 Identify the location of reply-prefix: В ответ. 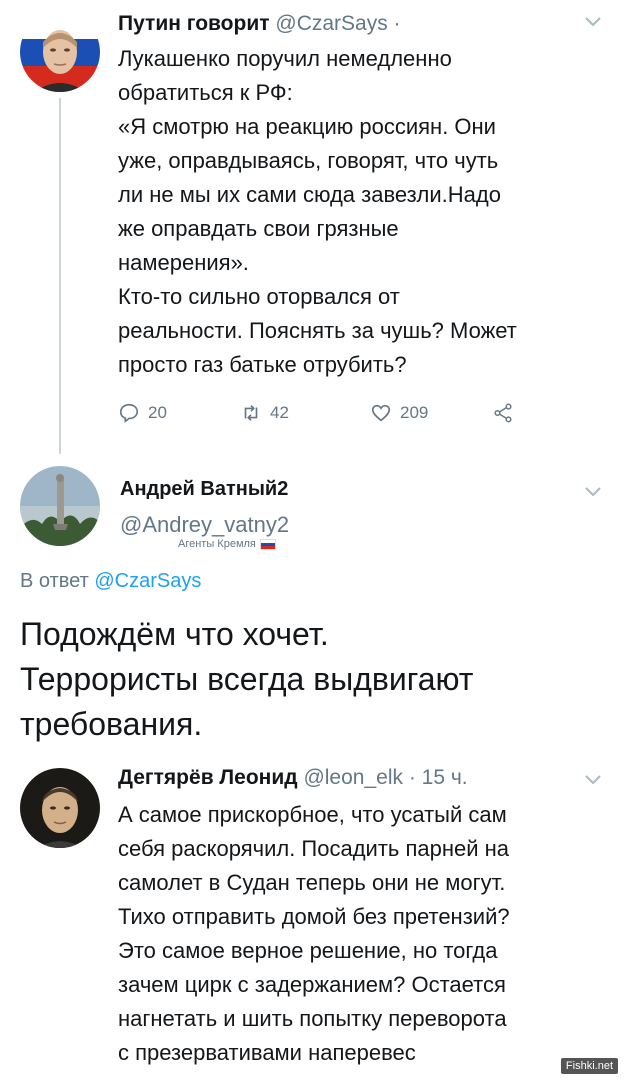
(54, 581).